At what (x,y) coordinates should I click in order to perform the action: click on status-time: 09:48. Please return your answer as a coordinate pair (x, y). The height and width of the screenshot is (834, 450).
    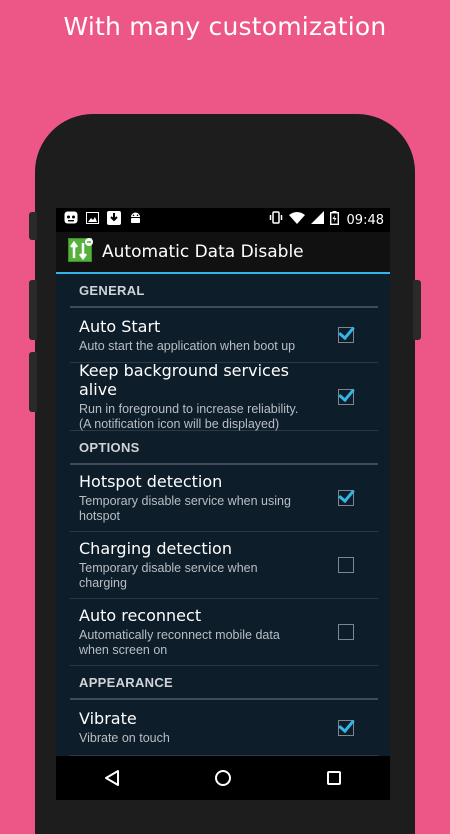
    Looking at the image, I should click on (365, 220).